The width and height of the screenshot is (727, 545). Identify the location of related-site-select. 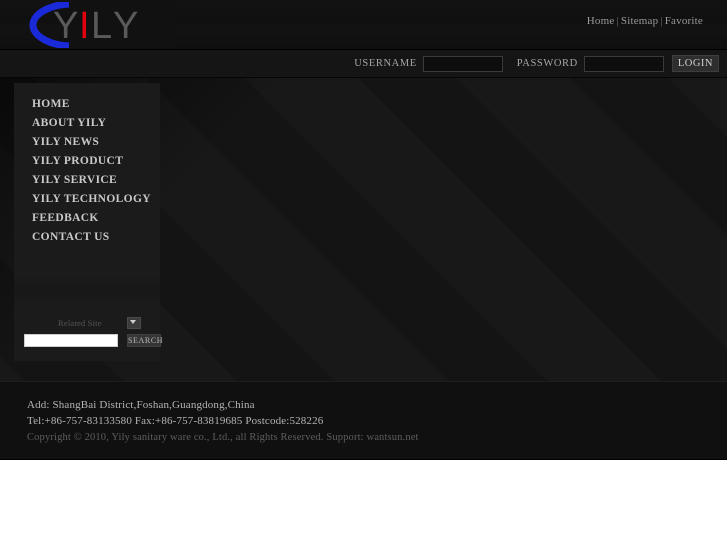
(134, 323).